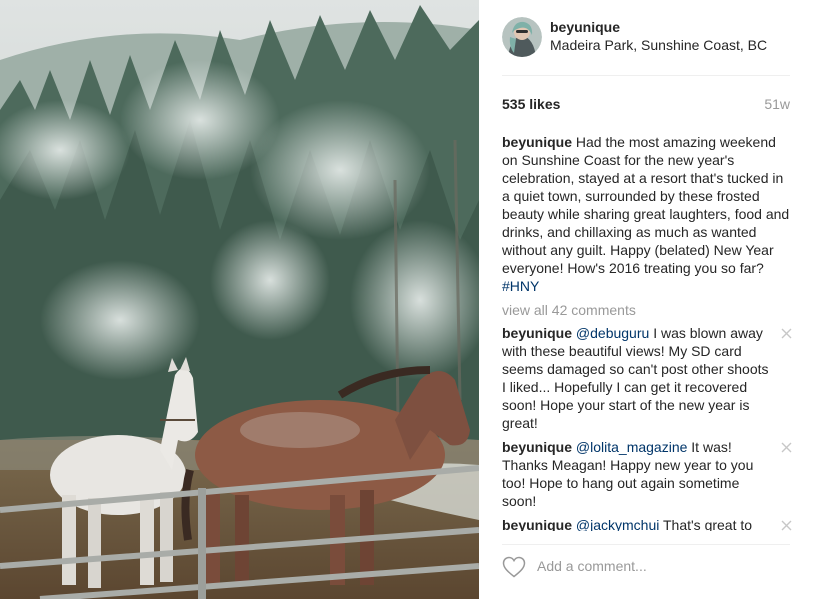 Image resolution: width=814 pixels, height=599 pixels. Describe the element at coordinates (514, 567) in the screenshot. I see `heart-icon` at that location.